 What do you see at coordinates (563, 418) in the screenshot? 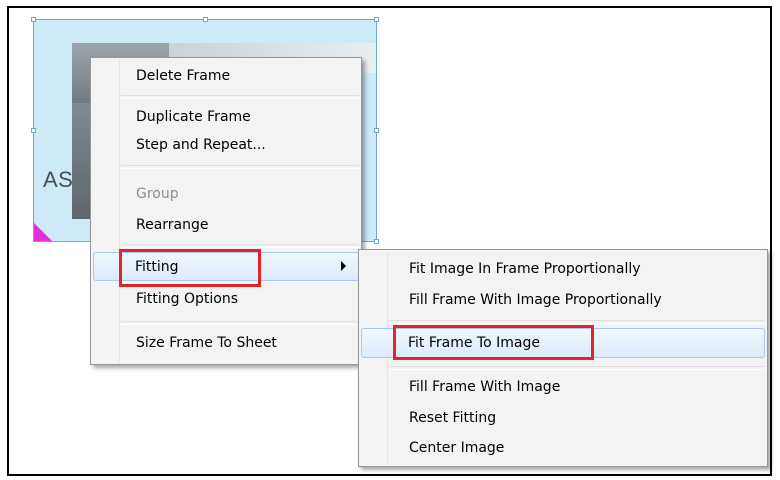
I see `submenu-item-reset-fitting: Reset Fitting` at bounding box center [563, 418].